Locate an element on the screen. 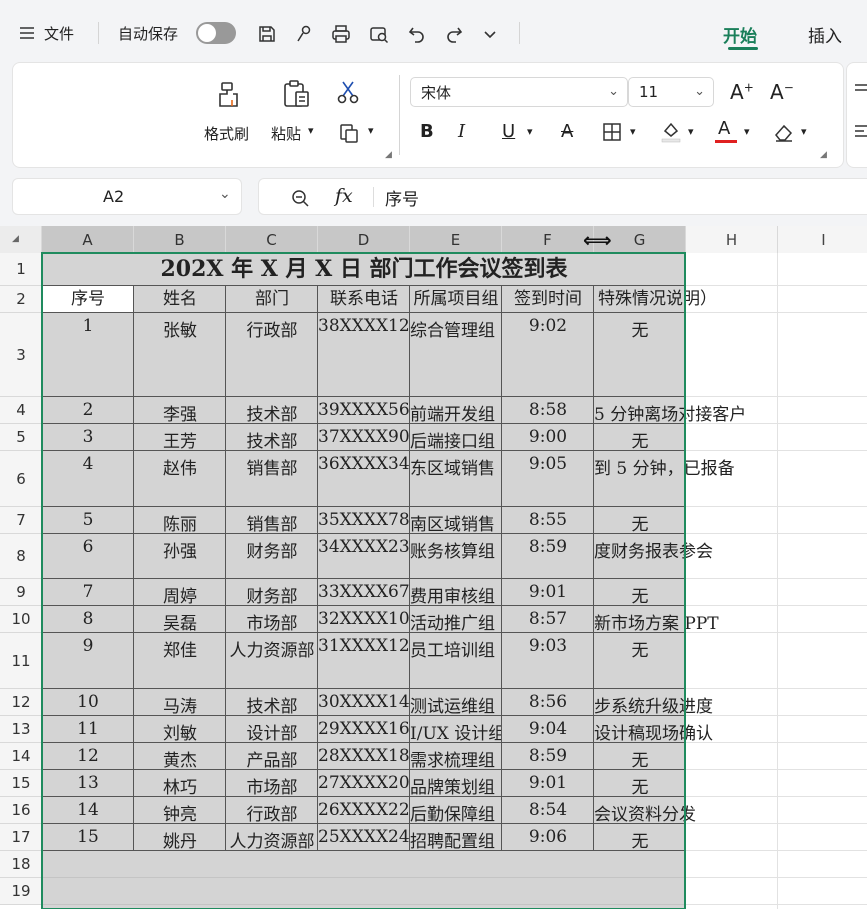 The image size is (867, 909). formula-input: fx 序号 is located at coordinates (562, 196).